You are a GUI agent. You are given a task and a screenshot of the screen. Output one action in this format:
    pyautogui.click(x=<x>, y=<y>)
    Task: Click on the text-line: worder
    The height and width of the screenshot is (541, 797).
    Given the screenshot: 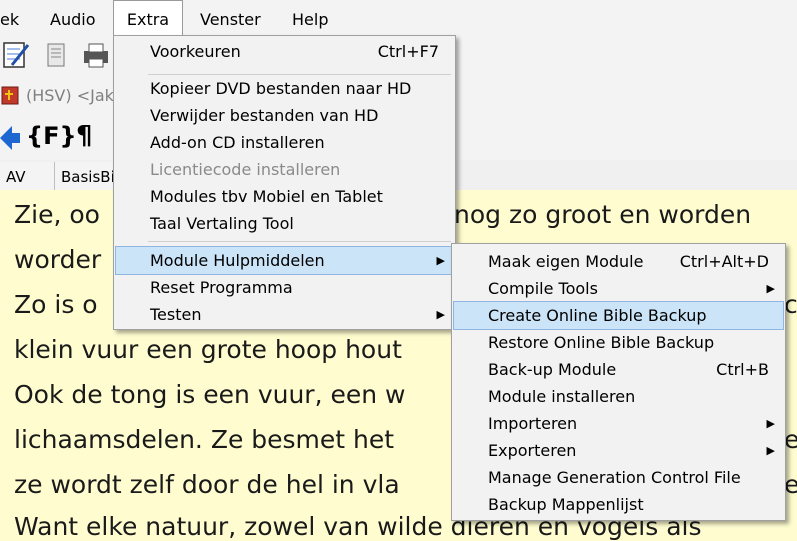 What is the action you would take?
    pyautogui.click(x=58, y=259)
    